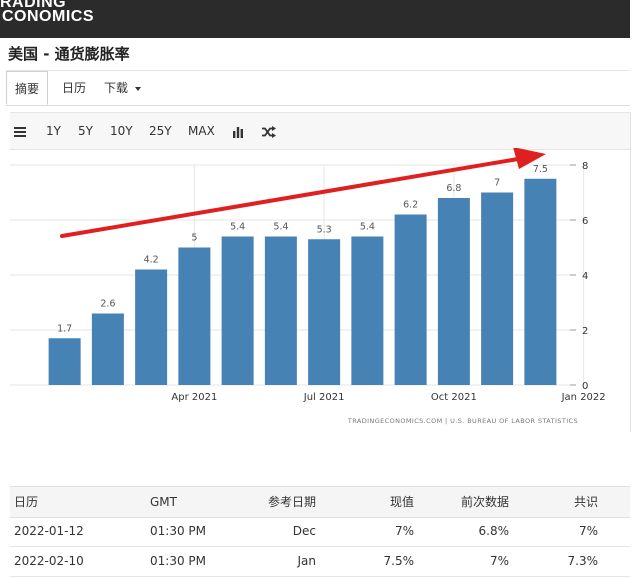 The width and height of the screenshot is (640, 578). Describe the element at coordinates (49, 561) in the screenshot. I see `cell-date: 2022-02-10` at that location.